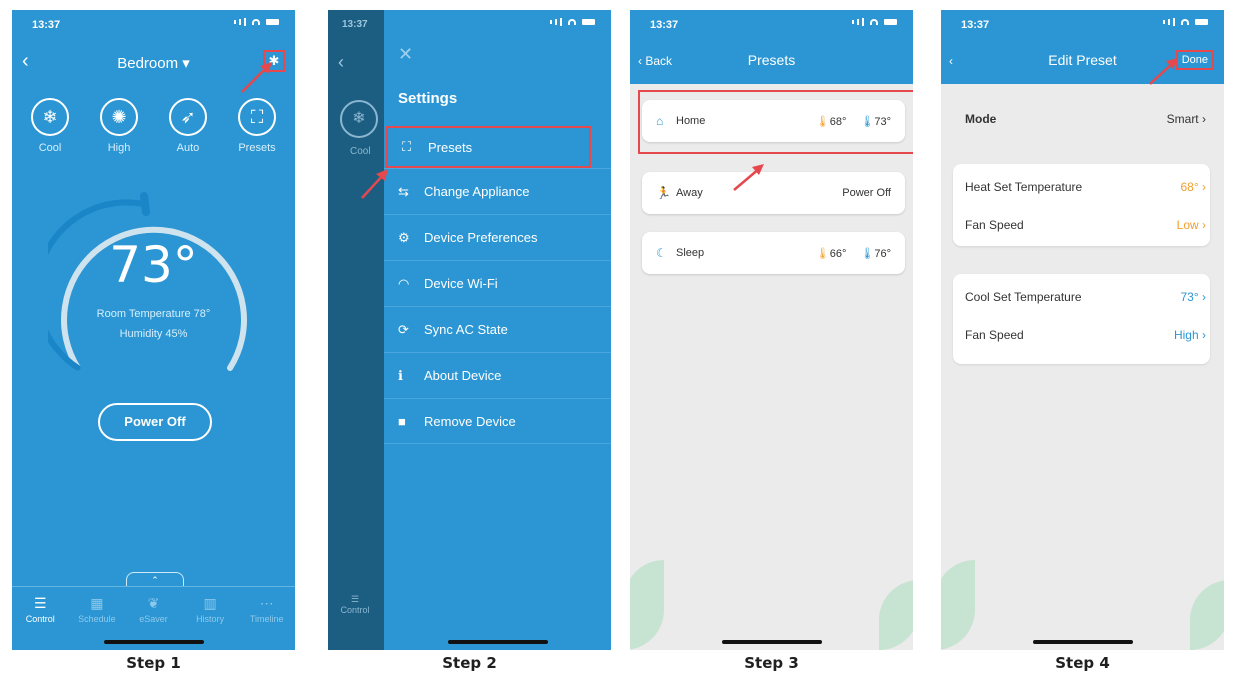 The width and height of the screenshot is (1234, 675). What do you see at coordinates (97, 619) in the screenshot?
I see `tab-label: Schedule` at bounding box center [97, 619].